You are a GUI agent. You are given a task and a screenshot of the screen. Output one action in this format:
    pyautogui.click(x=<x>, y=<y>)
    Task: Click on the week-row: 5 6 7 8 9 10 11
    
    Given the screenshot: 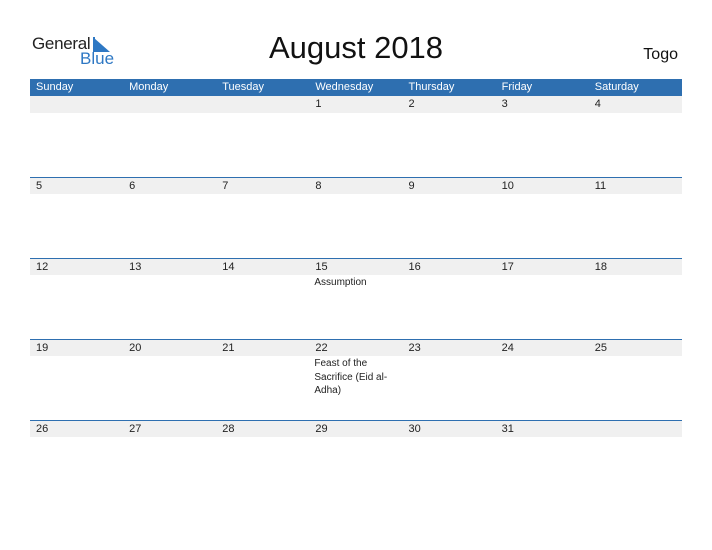 What is the action you would take?
    pyautogui.click(x=356, y=217)
    